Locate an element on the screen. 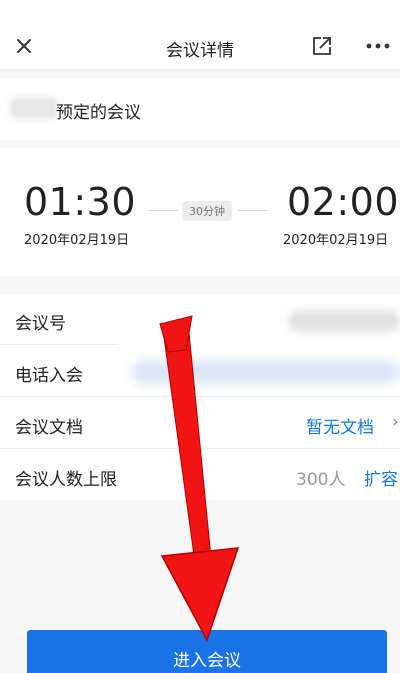 This screenshot has height=673, width=400. participant-limit-label: 会议人数上限 is located at coordinates (66, 480).